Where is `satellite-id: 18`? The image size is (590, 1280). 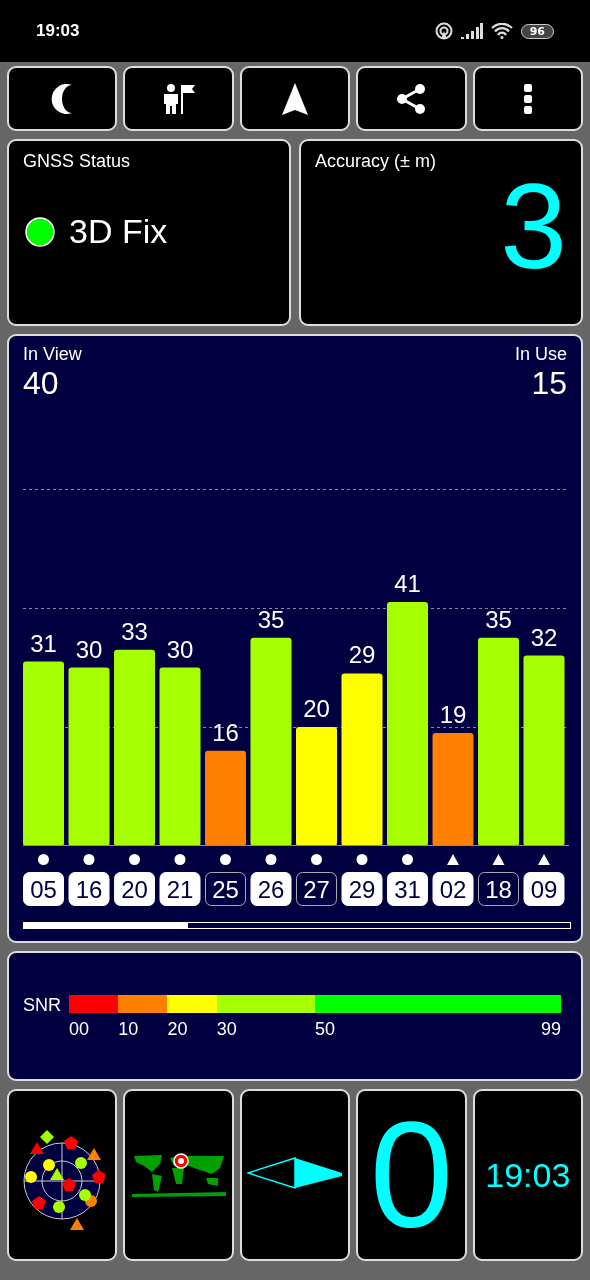
satellite-id: 18 is located at coordinates (498, 889).